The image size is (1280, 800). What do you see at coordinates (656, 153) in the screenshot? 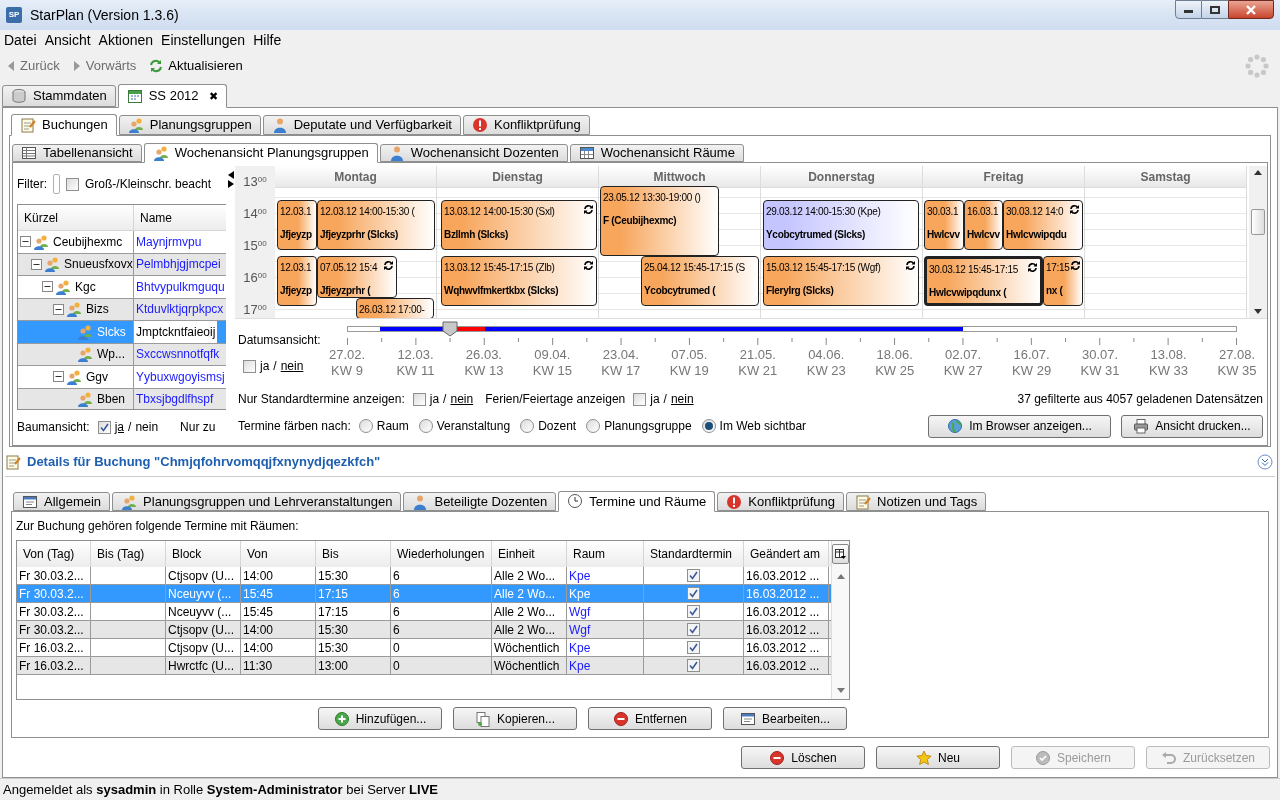
I see `tab: Wochenansicht Räume` at bounding box center [656, 153].